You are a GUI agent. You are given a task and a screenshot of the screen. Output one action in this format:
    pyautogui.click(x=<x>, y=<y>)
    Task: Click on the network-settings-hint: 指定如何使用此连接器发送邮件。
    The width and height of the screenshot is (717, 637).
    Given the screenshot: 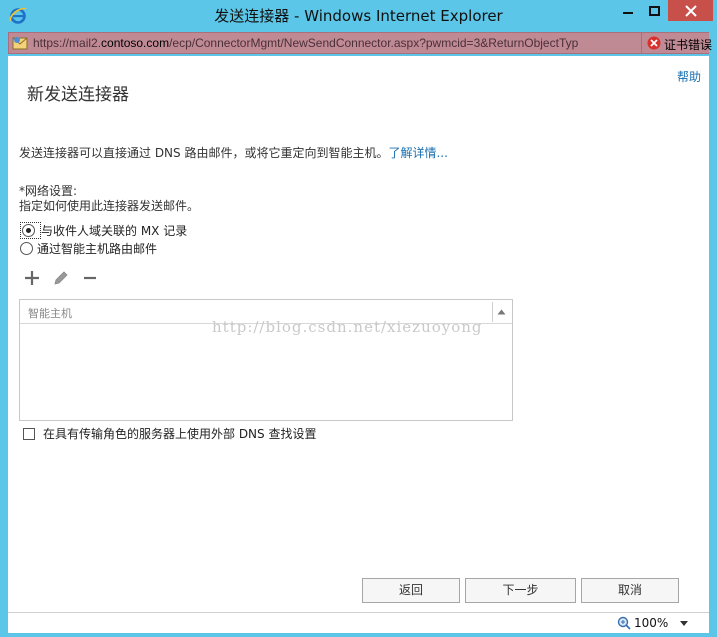 What is the action you would take?
    pyautogui.click(x=109, y=206)
    